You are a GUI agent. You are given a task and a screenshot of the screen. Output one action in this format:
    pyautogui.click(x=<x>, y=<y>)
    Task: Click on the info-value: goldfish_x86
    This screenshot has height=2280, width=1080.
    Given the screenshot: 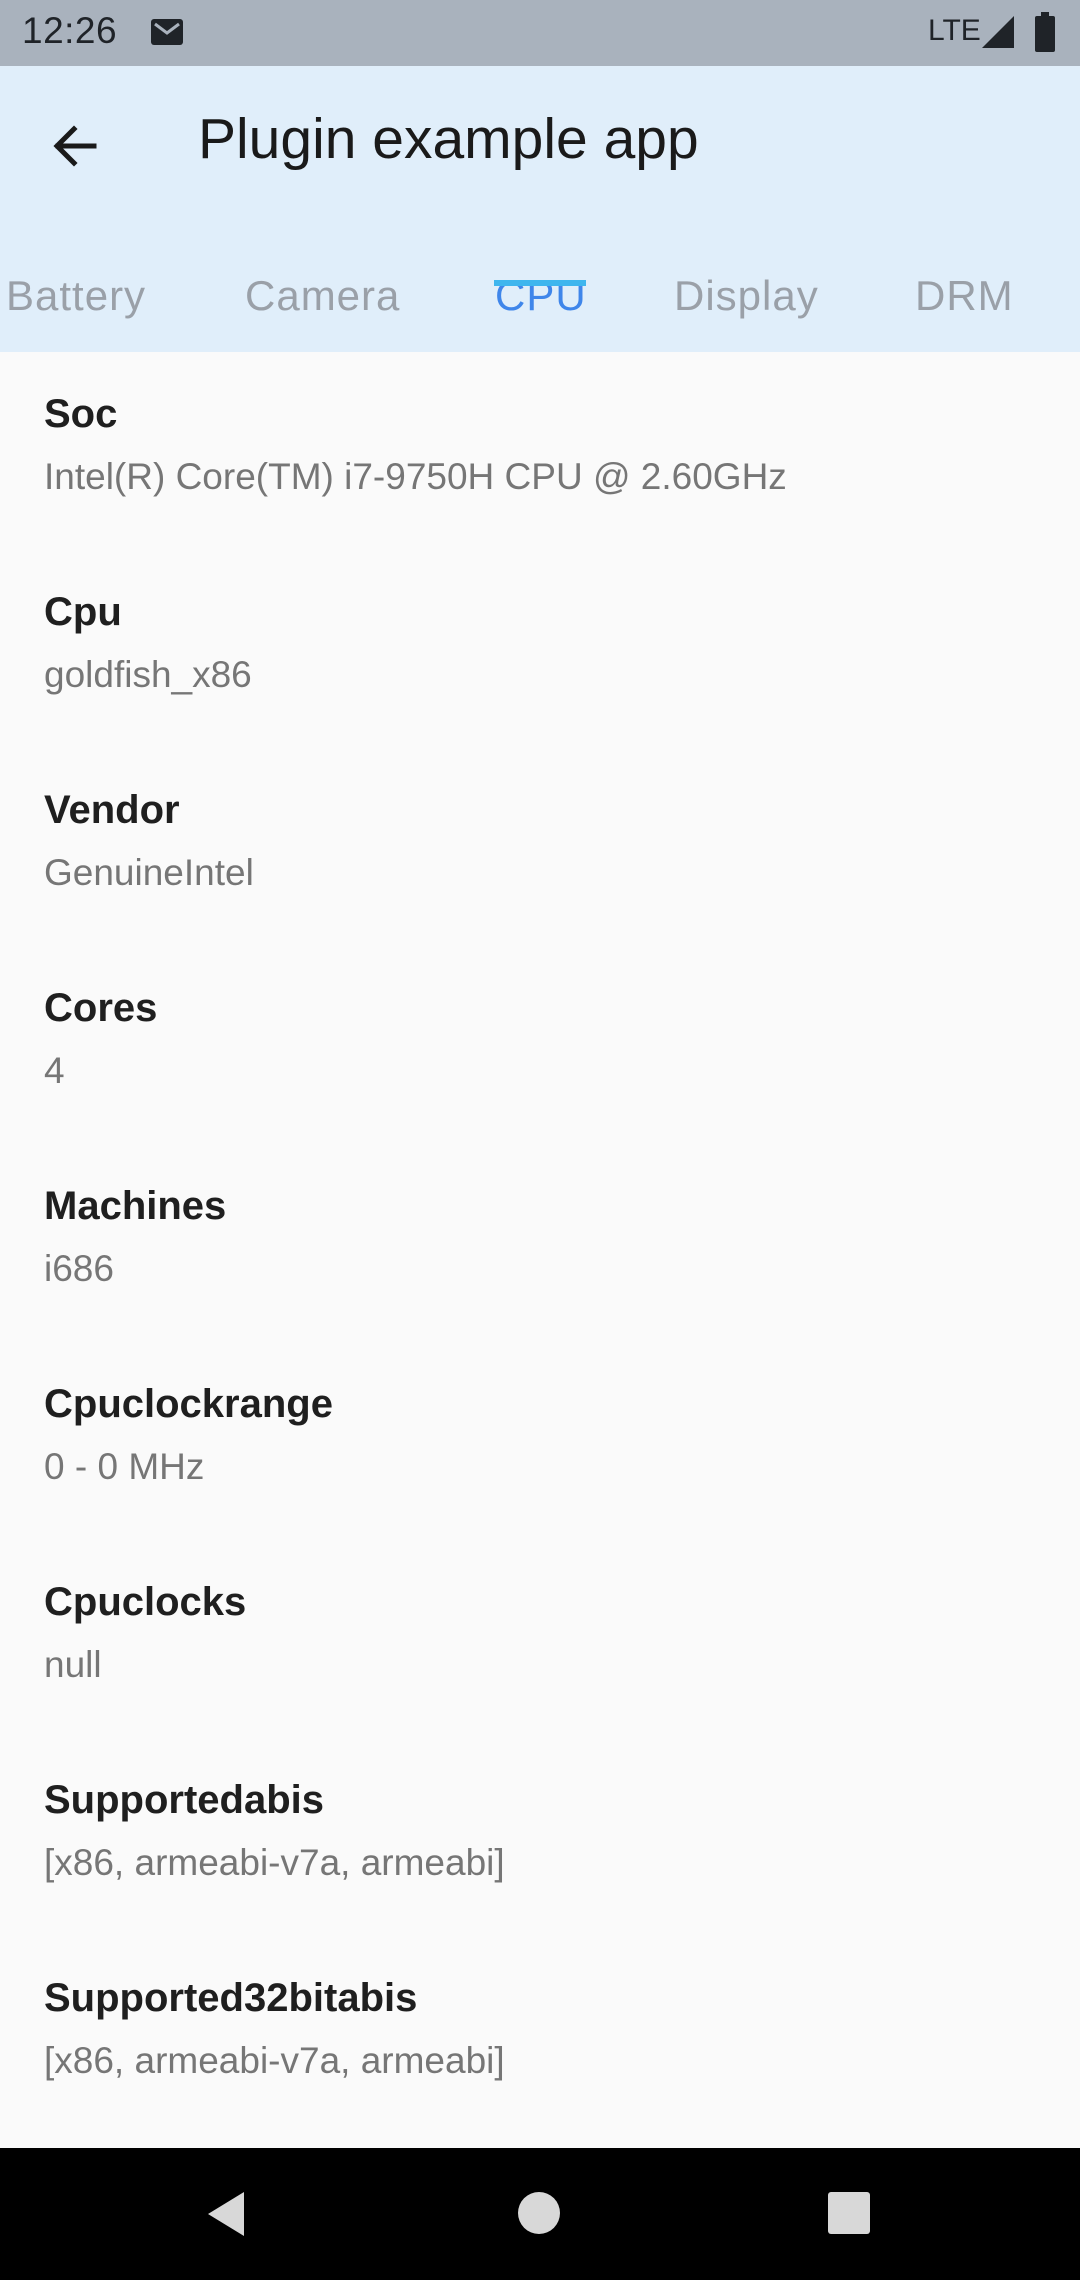 What is the action you would take?
    pyautogui.click(x=148, y=674)
    